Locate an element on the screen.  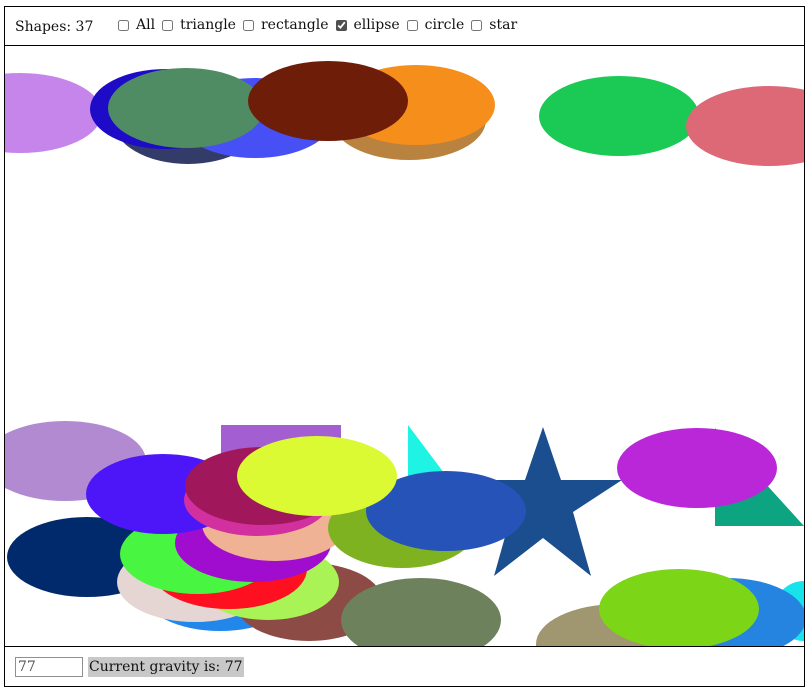
filter-rectangle-label: rectangle is located at coordinates (294, 25).